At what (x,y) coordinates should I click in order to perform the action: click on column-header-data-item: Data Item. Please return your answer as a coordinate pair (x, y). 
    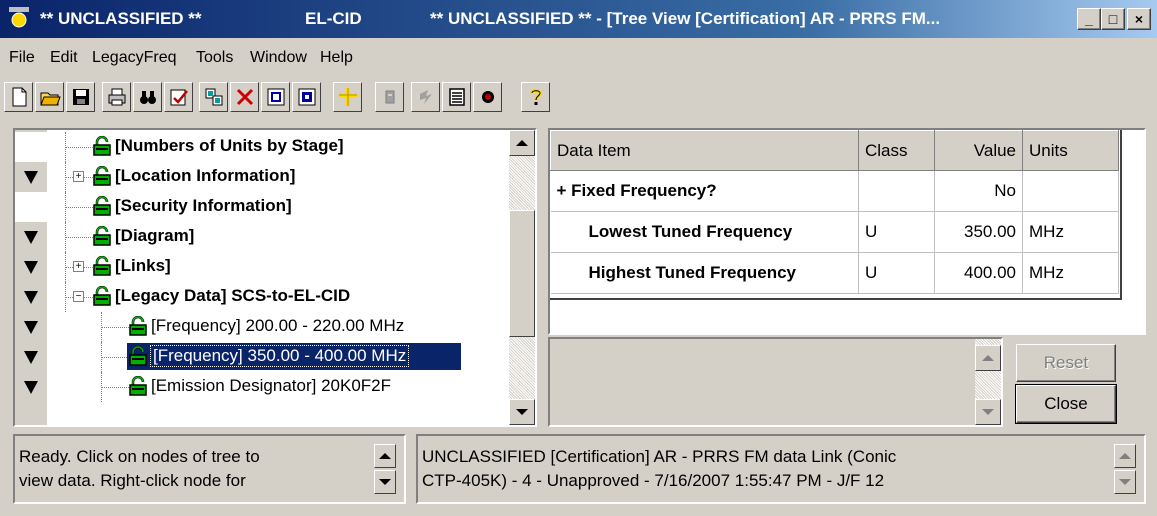
    Looking at the image, I should click on (704, 150).